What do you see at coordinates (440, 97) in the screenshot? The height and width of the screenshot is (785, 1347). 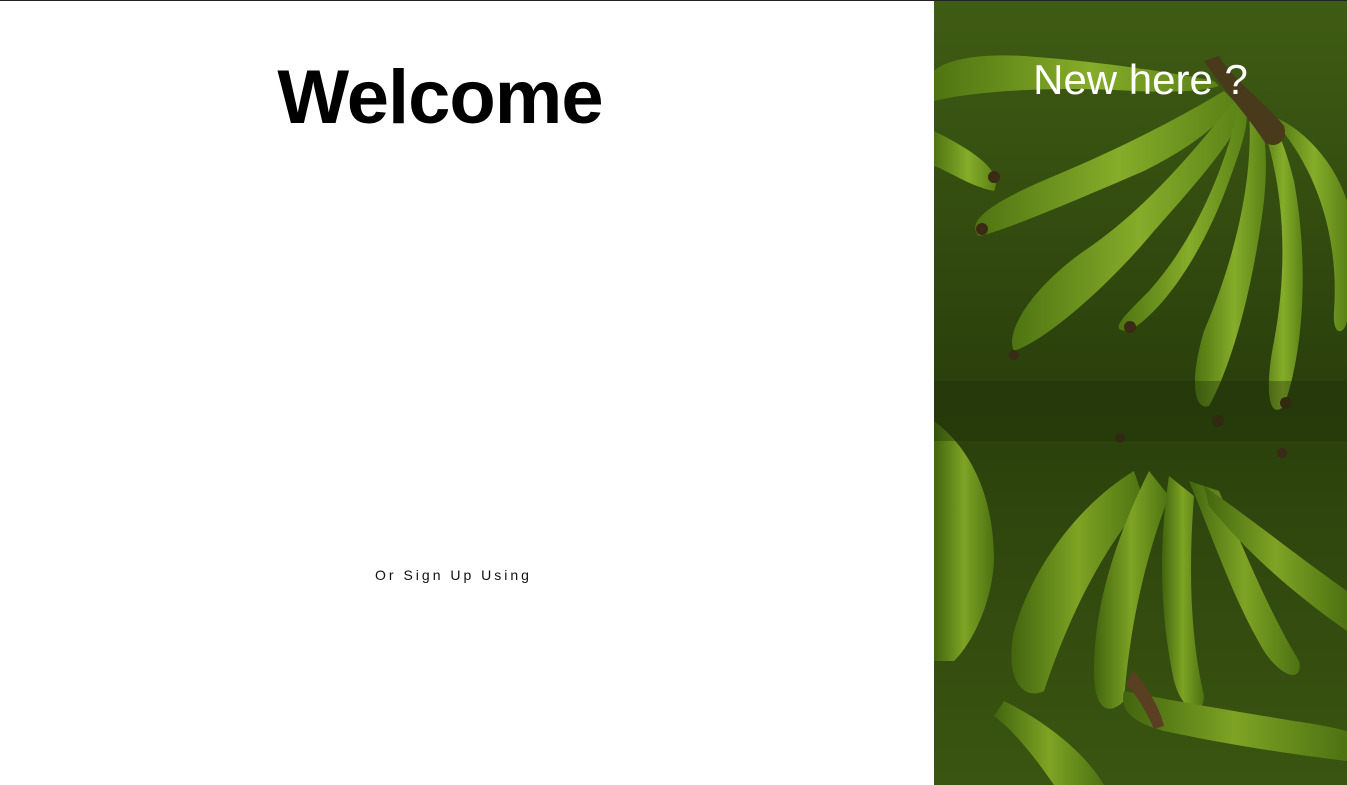 I see `page-title: Welcome` at bounding box center [440, 97].